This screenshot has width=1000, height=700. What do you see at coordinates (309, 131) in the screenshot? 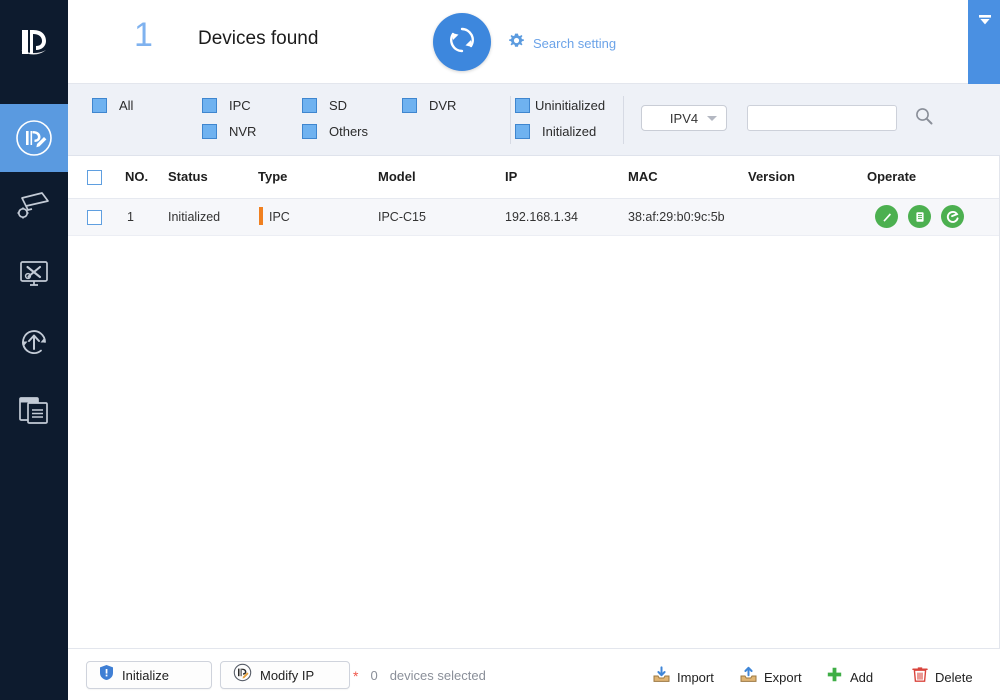
I see `filter-others-checkbox` at bounding box center [309, 131].